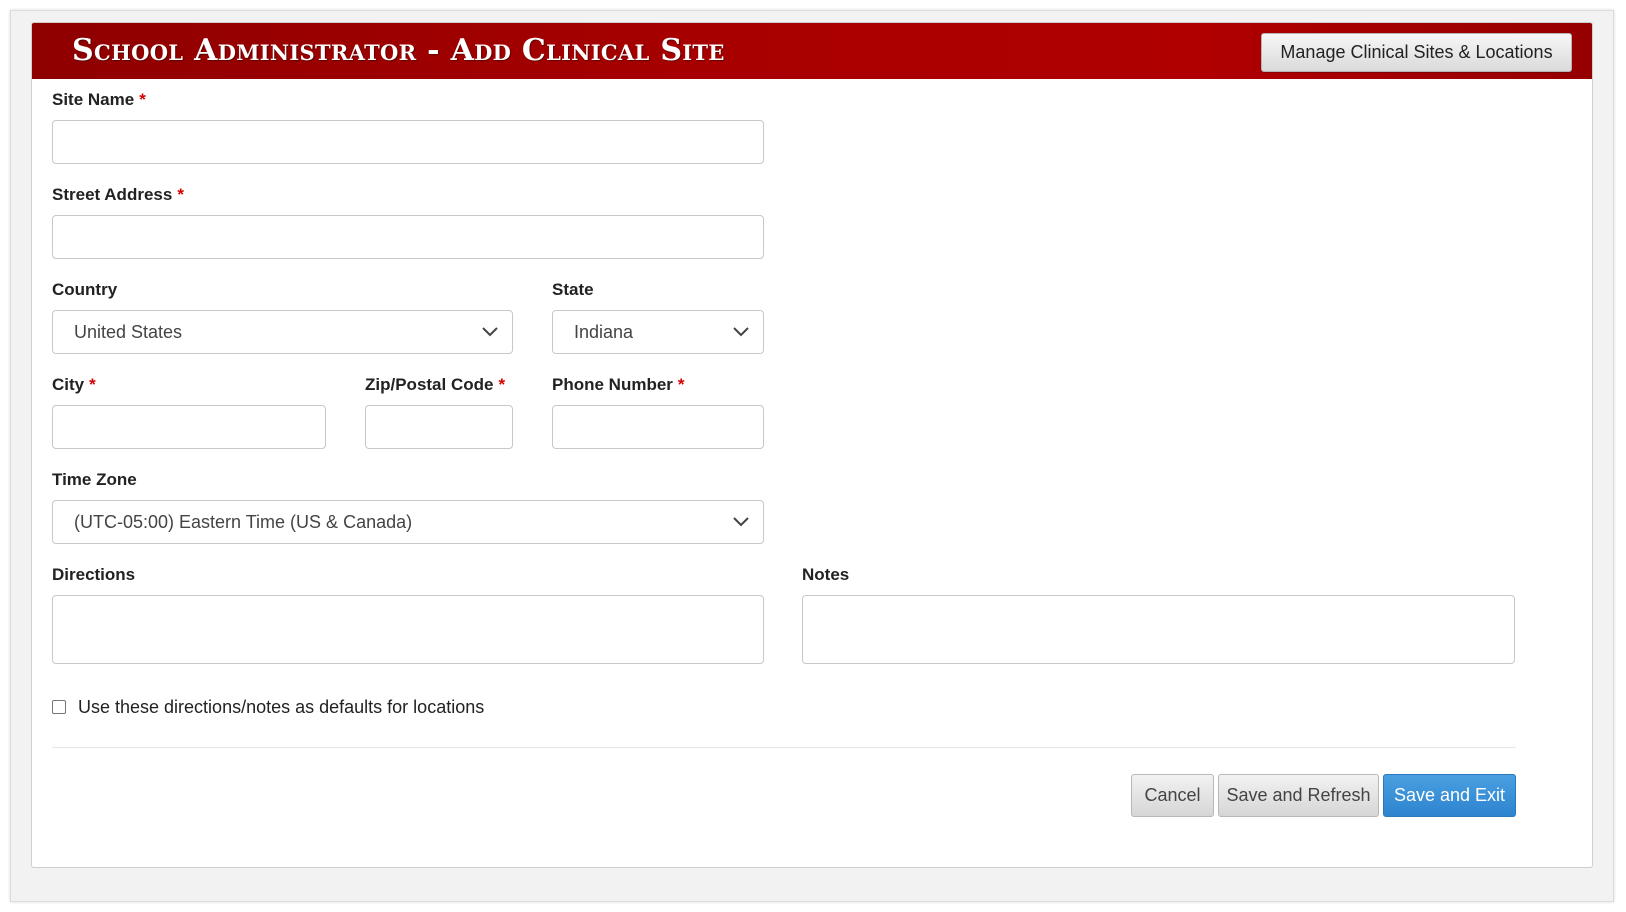 This screenshot has height=912, width=1626. I want to click on country-label-text: Country, so click(85, 289).